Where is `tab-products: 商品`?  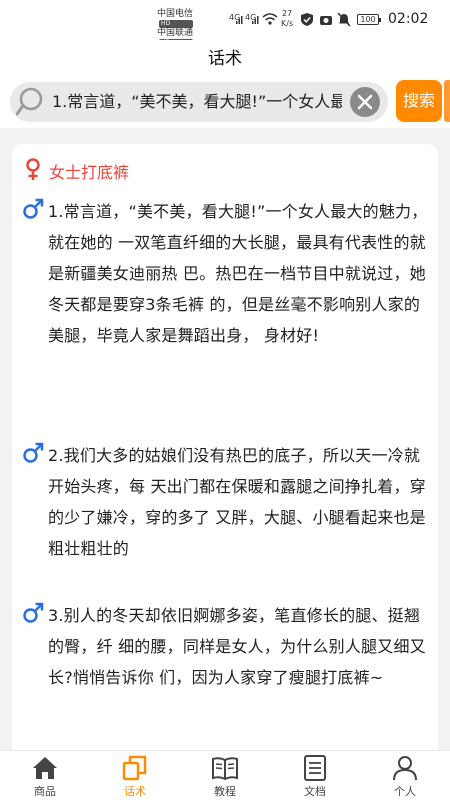 tab-products: 商品 is located at coordinates (45, 775).